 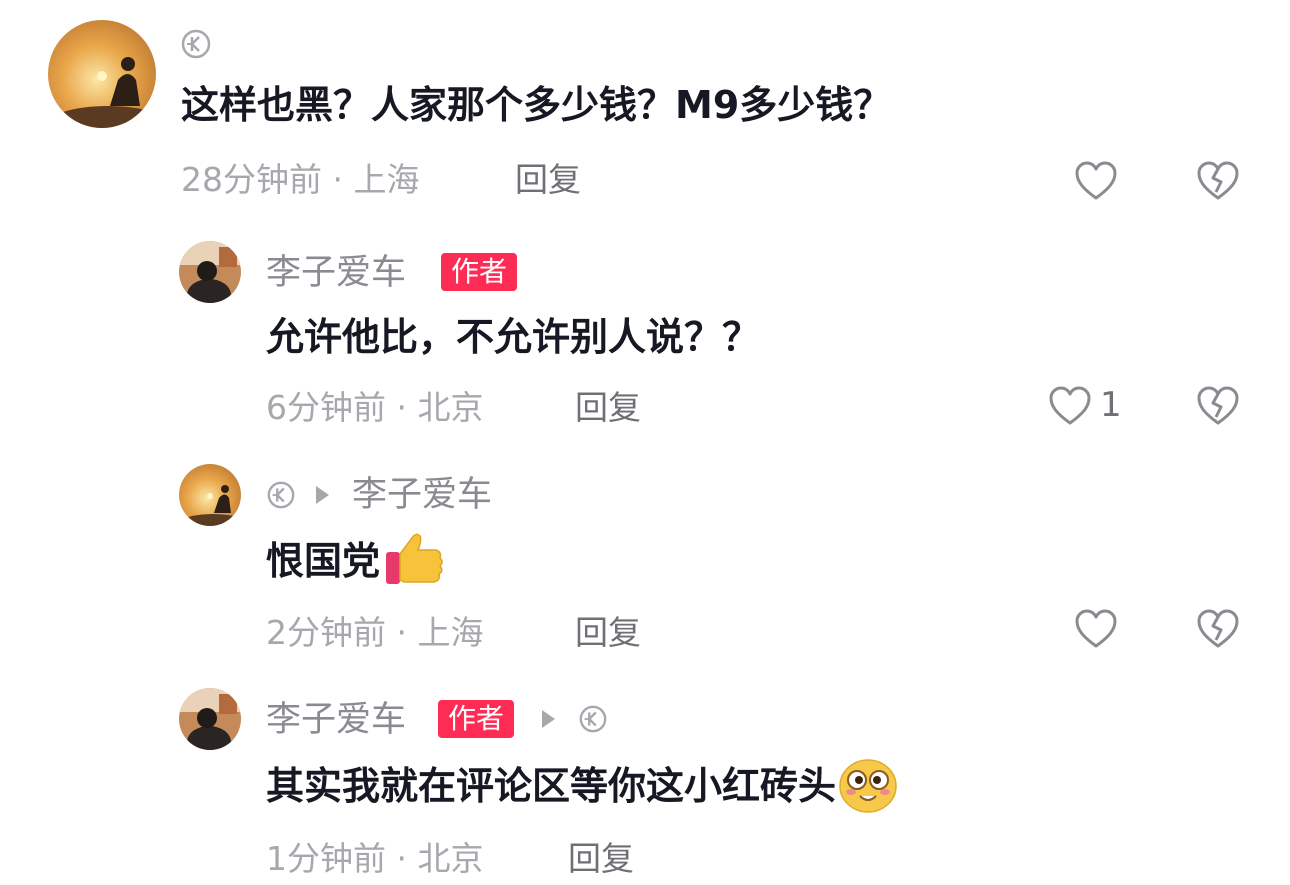 What do you see at coordinates (1111, 405) in the screenshot?
I see `like-count: 1` at bounding box center [1111, 405].